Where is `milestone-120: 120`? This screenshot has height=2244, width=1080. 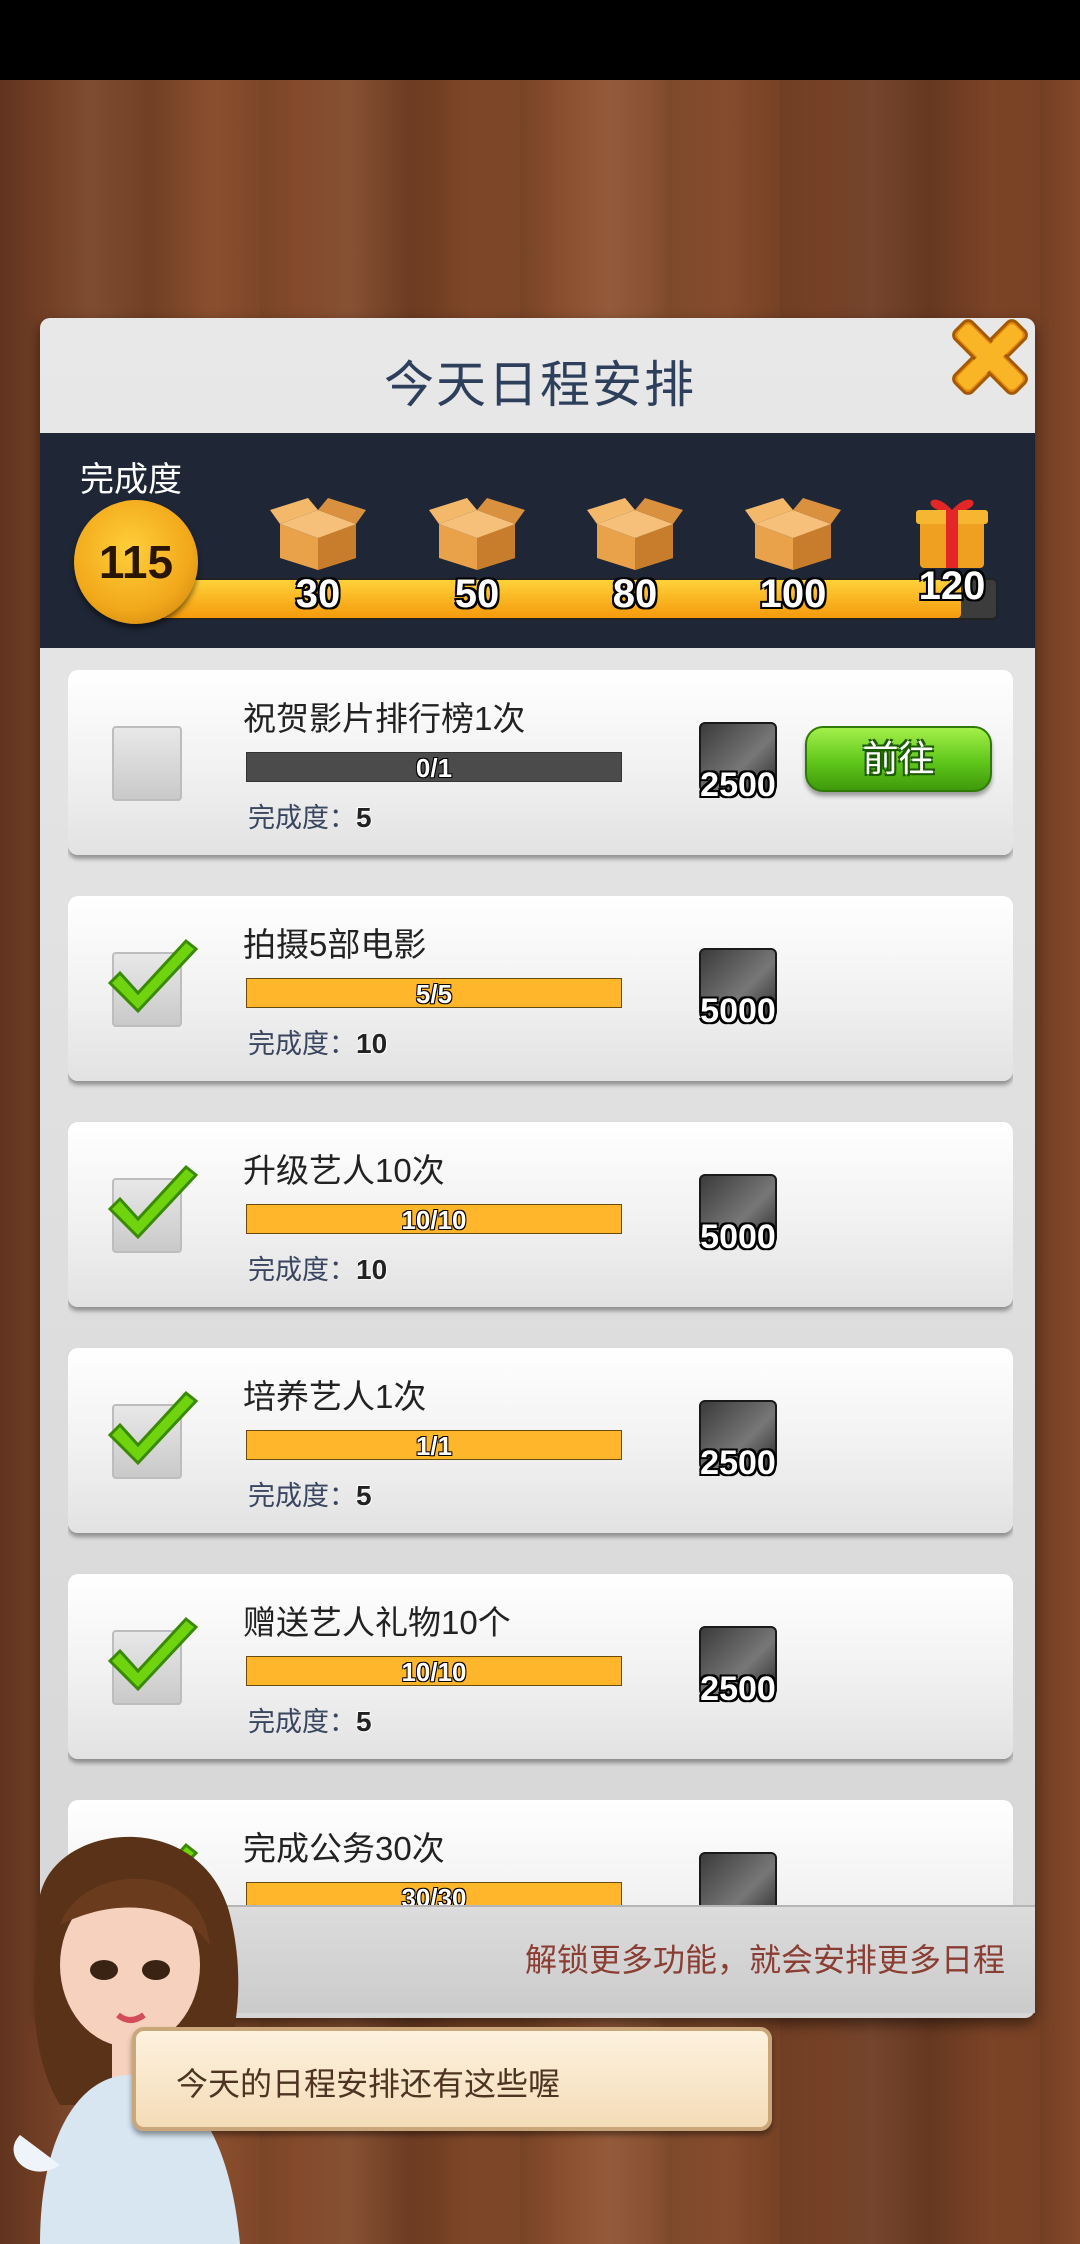 milestone-120: 120 is located at coordinates (952, 549).